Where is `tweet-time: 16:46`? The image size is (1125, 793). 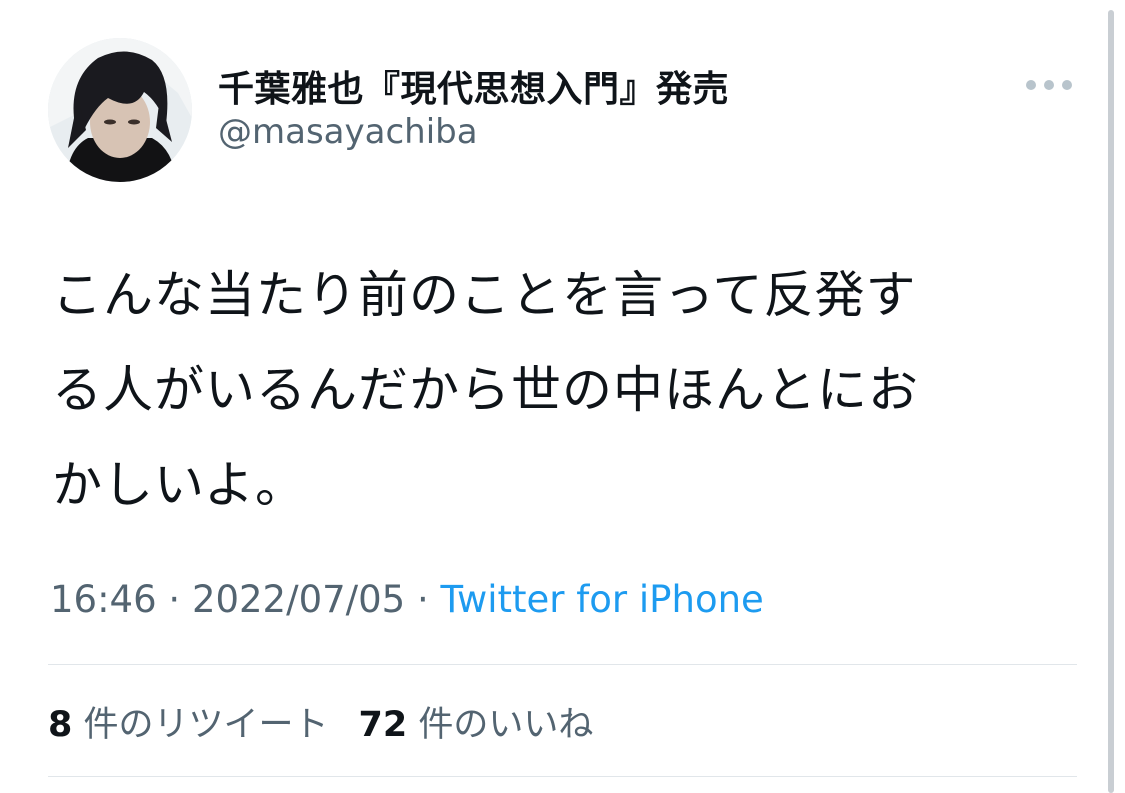 tweet-time: 16:46 is located at coordinates (103, 599).